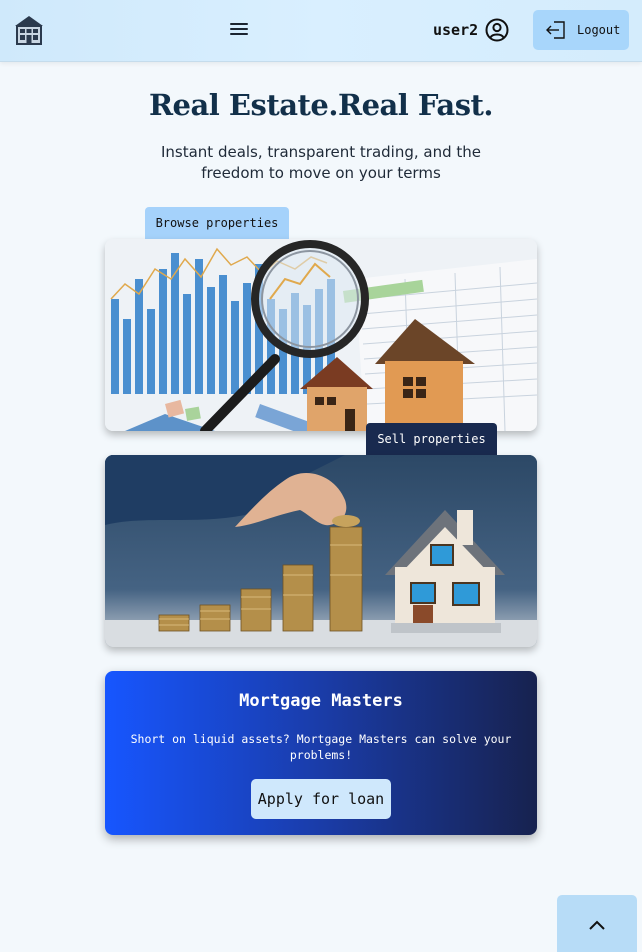 Image resolution: width=642 pixels, height=952 pixels. I want to click on house-logo-icon, so click(29, 30).